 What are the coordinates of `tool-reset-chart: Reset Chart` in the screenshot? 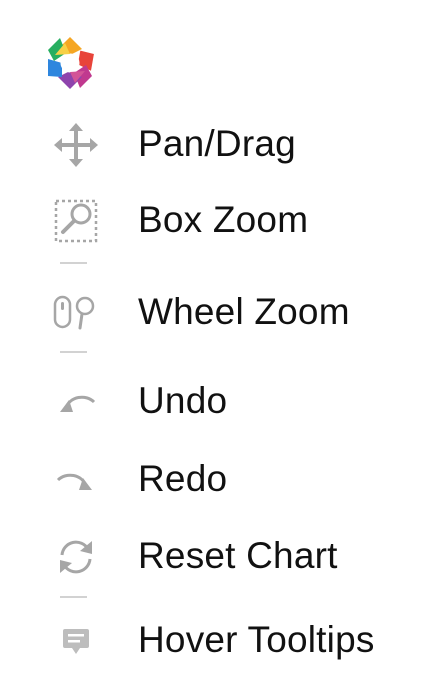 It's located at (211, 557).